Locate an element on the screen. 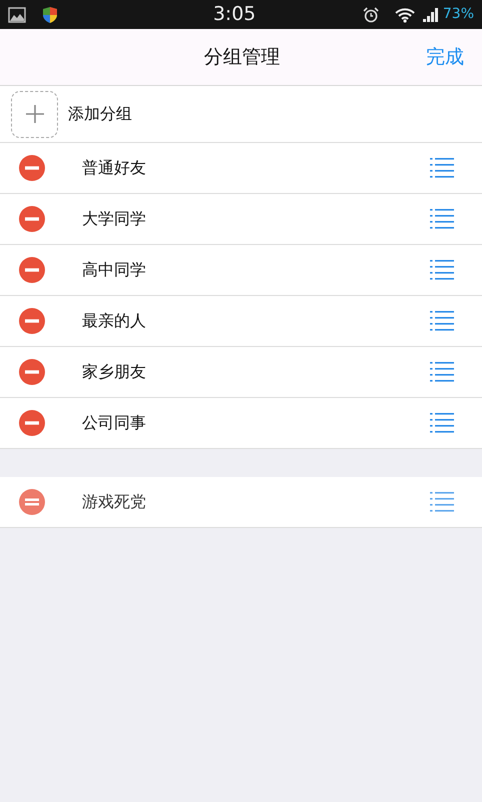  add-group-row: 添加分组 is located at coordinates (241, 114).